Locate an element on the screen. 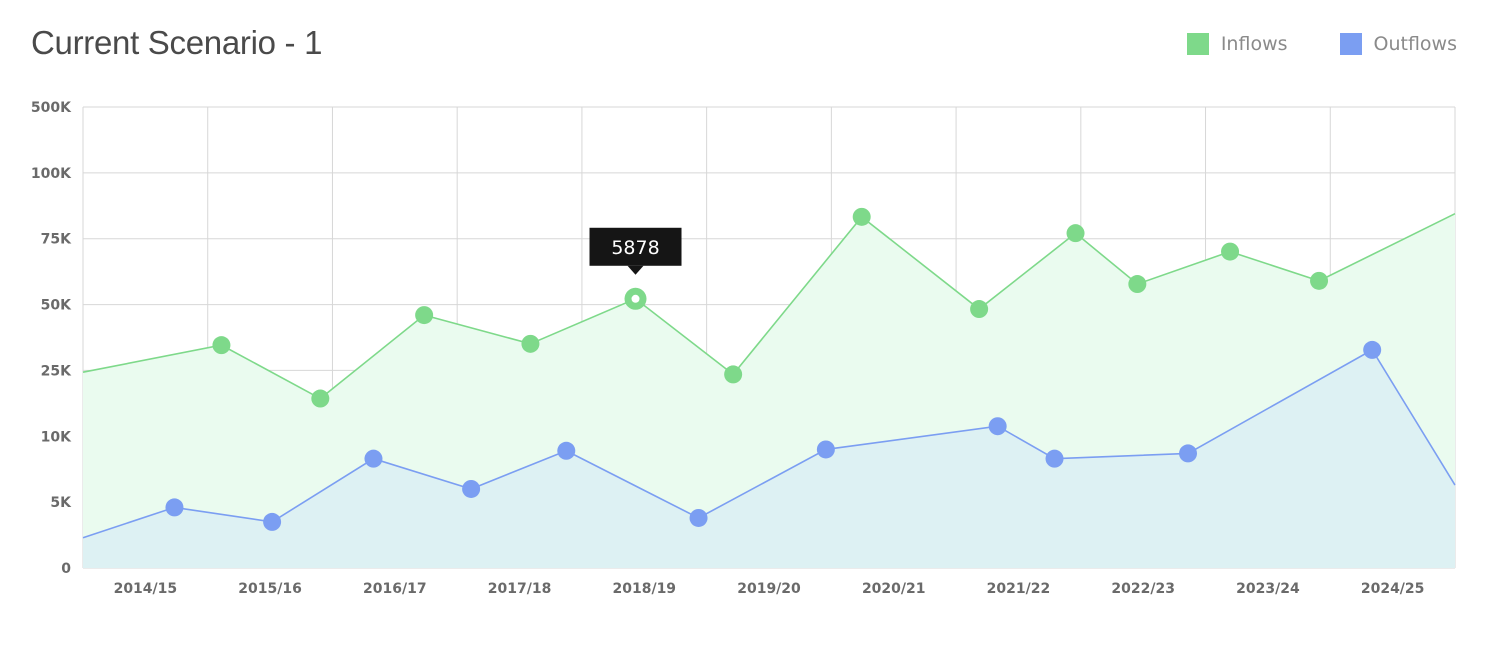 Image resolution: width=1491 pixels, height=645 pixels. x-tick-label: 2017/18 is located at coordinates (520, 589).